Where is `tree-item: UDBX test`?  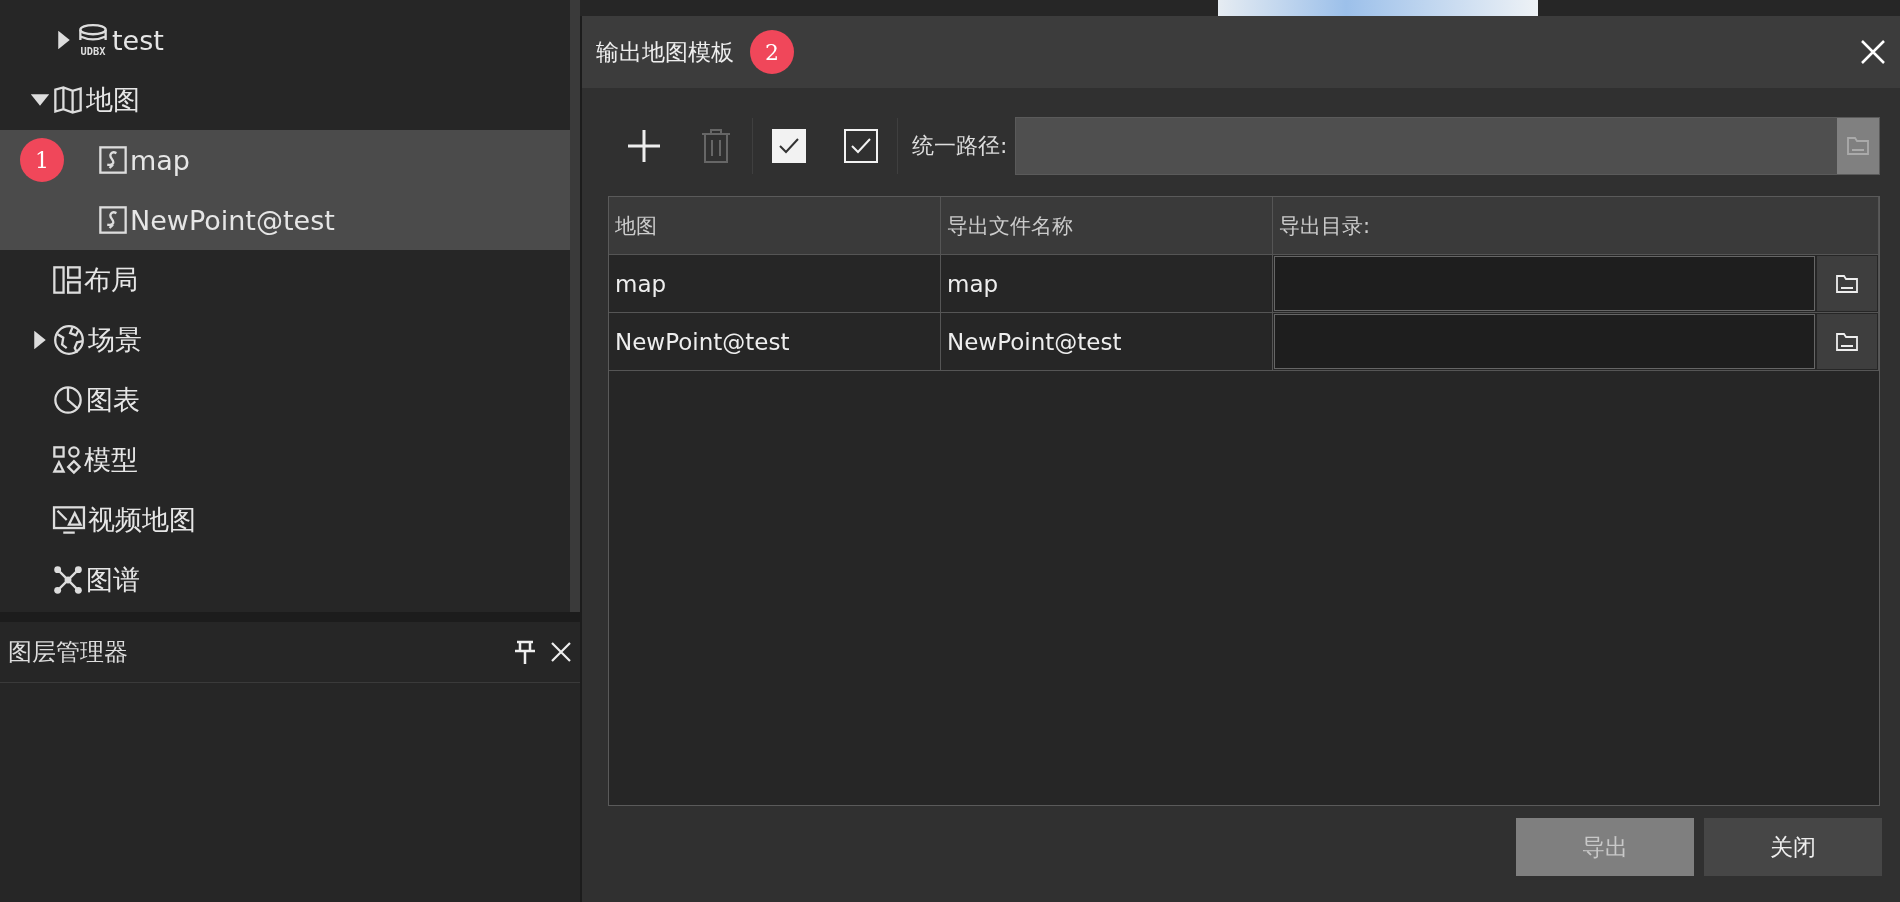
tree-item: UDBX test is located at coordinates (285, 40).